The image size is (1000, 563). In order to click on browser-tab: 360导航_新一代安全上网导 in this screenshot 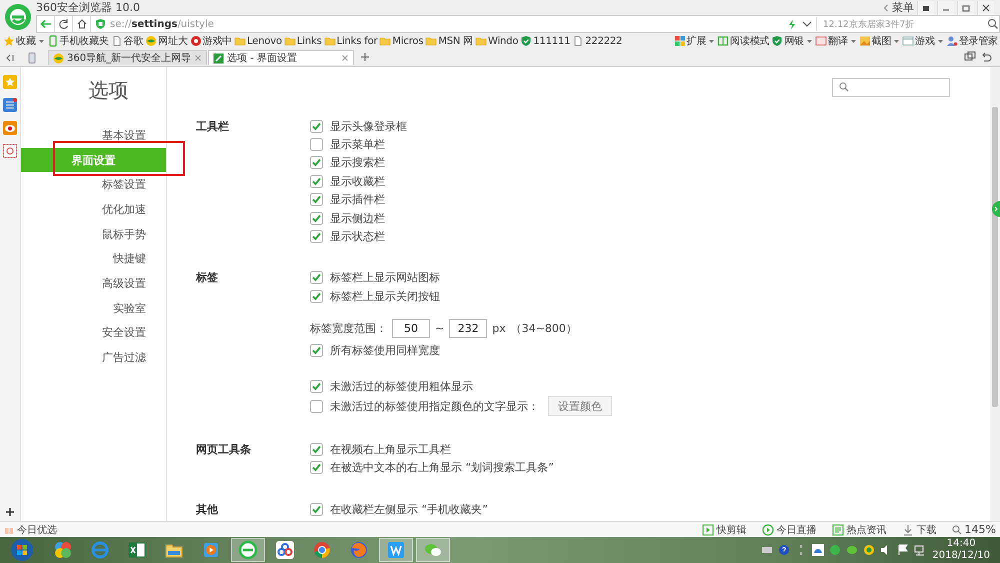, I will do `click(128, 57)`.